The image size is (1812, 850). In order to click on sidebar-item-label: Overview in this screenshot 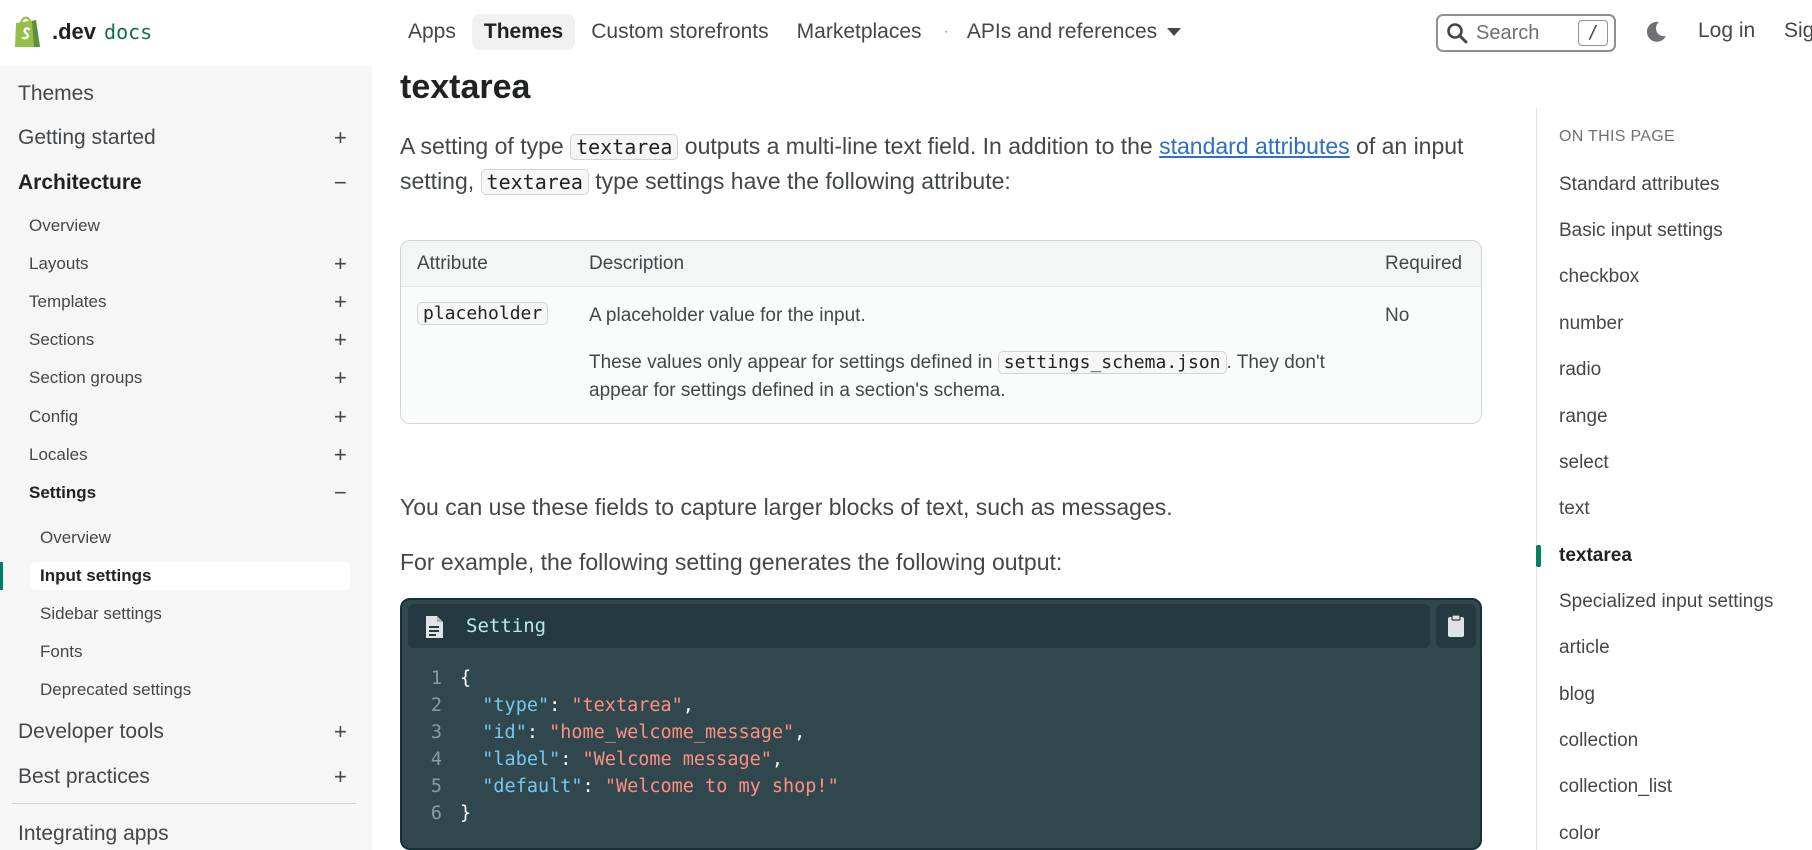, I will do `click(64, 225)`.